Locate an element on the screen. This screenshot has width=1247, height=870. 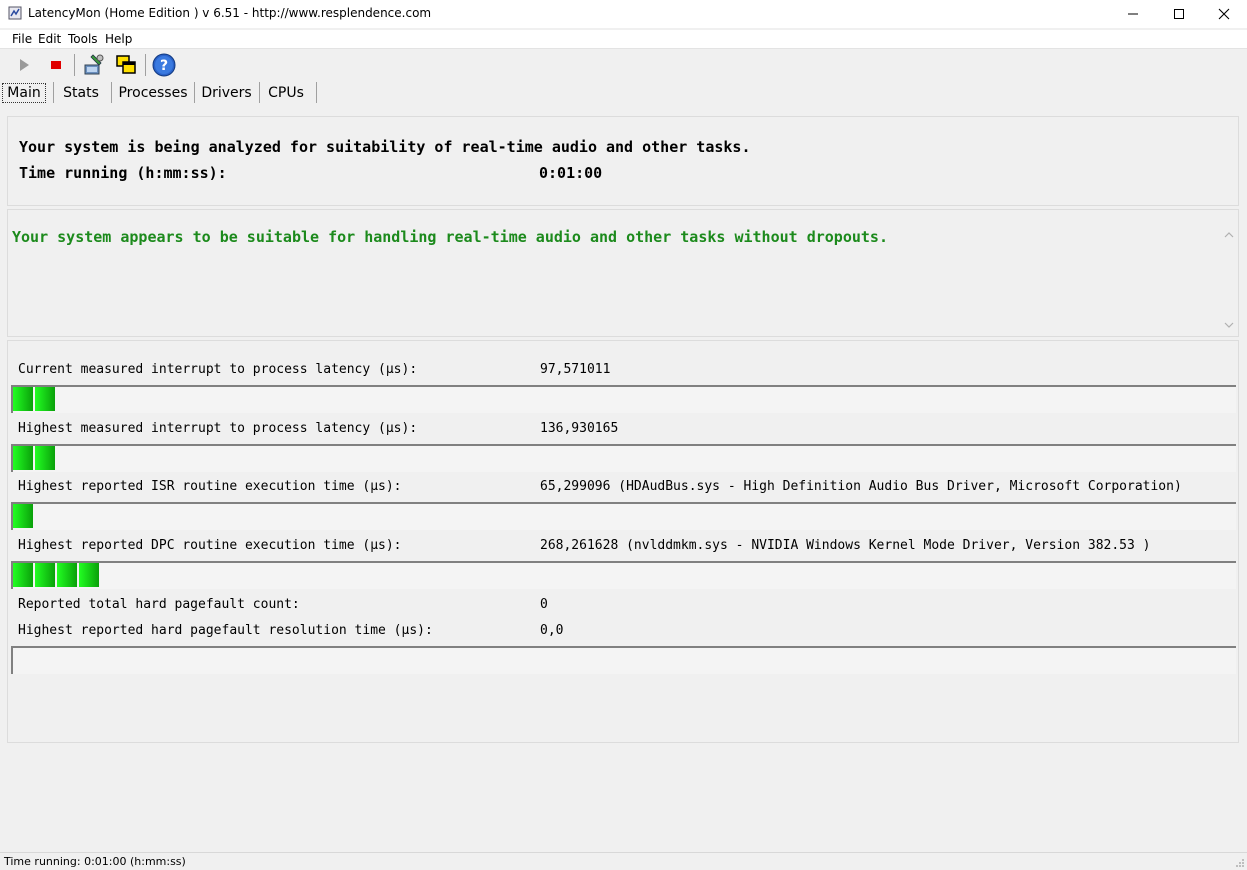
menu-tools: Tools is located at coordinates (83, 39).